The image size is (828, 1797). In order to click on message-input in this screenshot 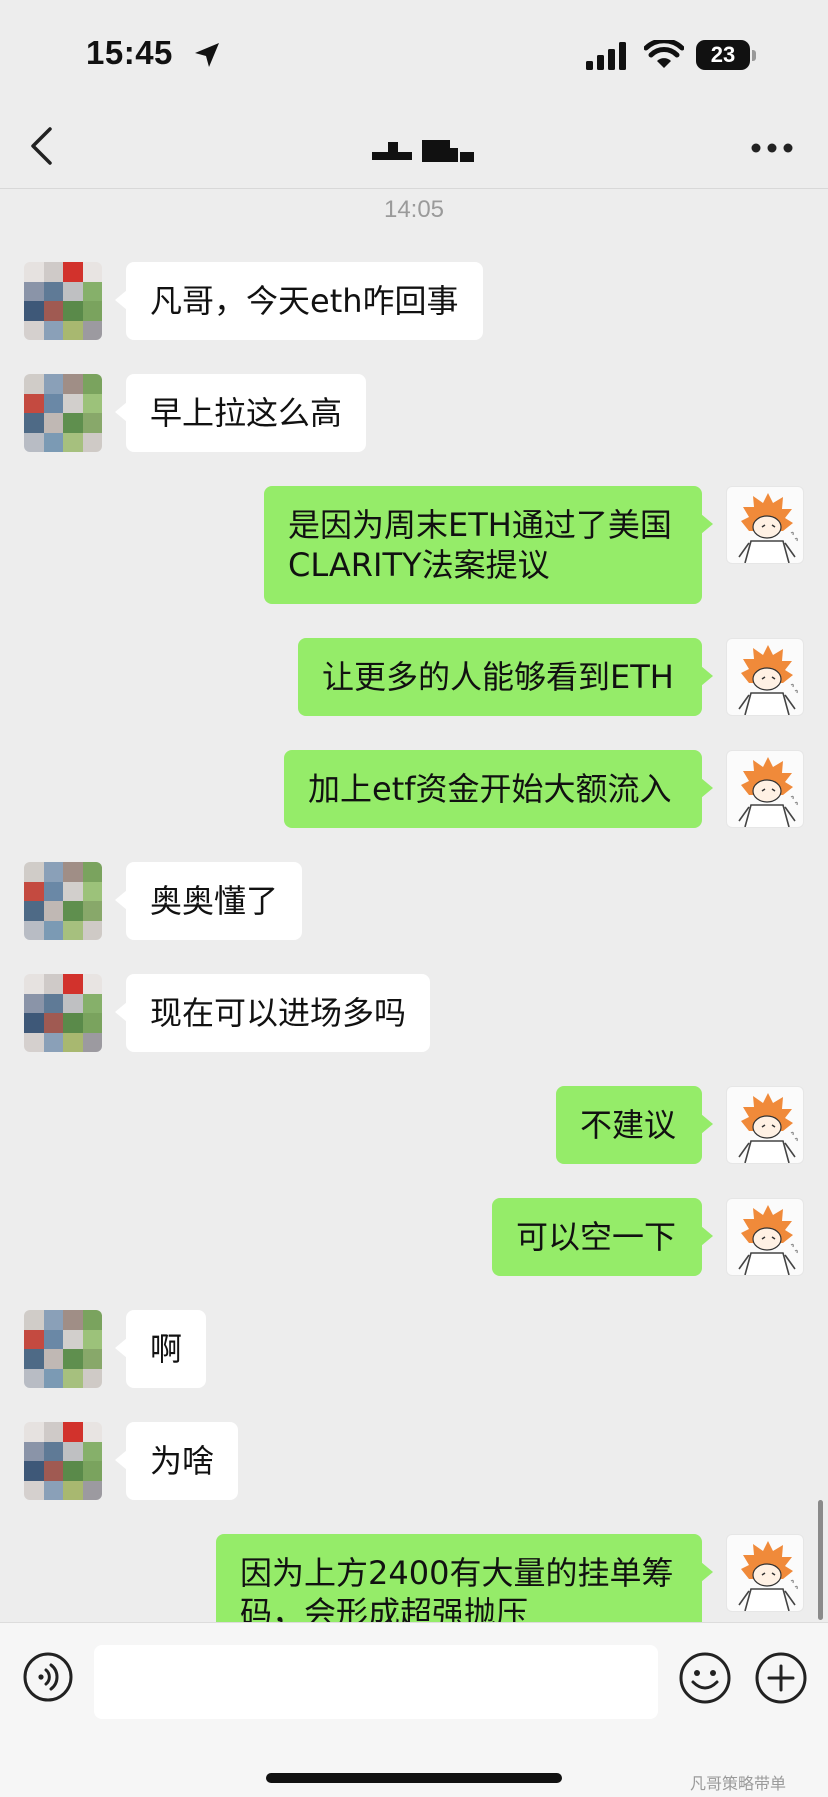, I will do `click(376, 1682)`.